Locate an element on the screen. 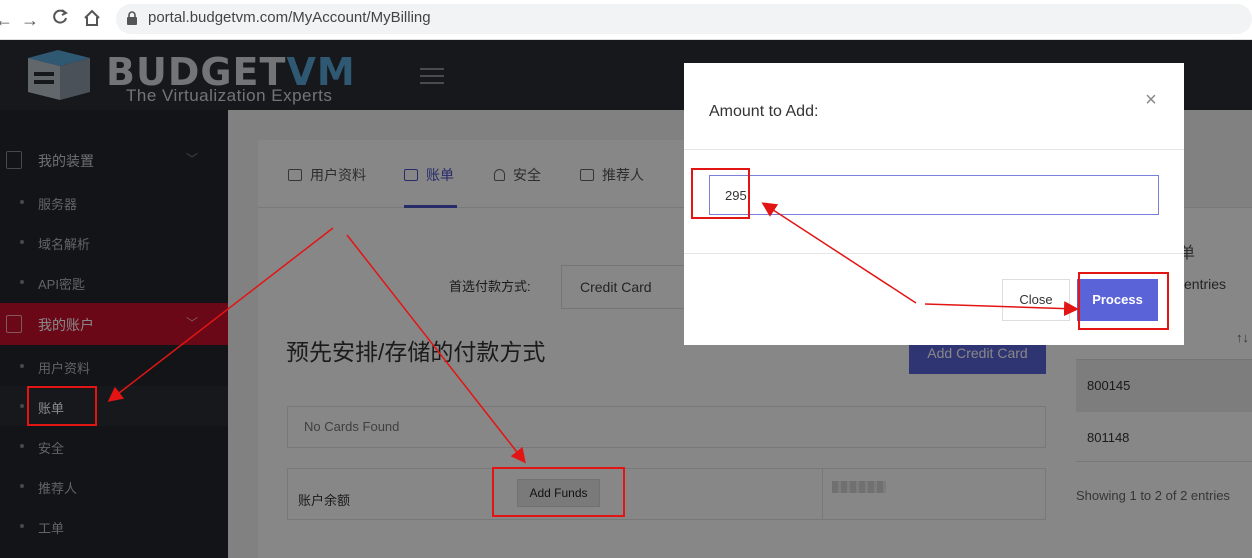 The width and height of the screenshot is (1252, 558). url-text: portal.budgetvm.com/MyAccount/MyBilling is located at coordinates (289, 17).